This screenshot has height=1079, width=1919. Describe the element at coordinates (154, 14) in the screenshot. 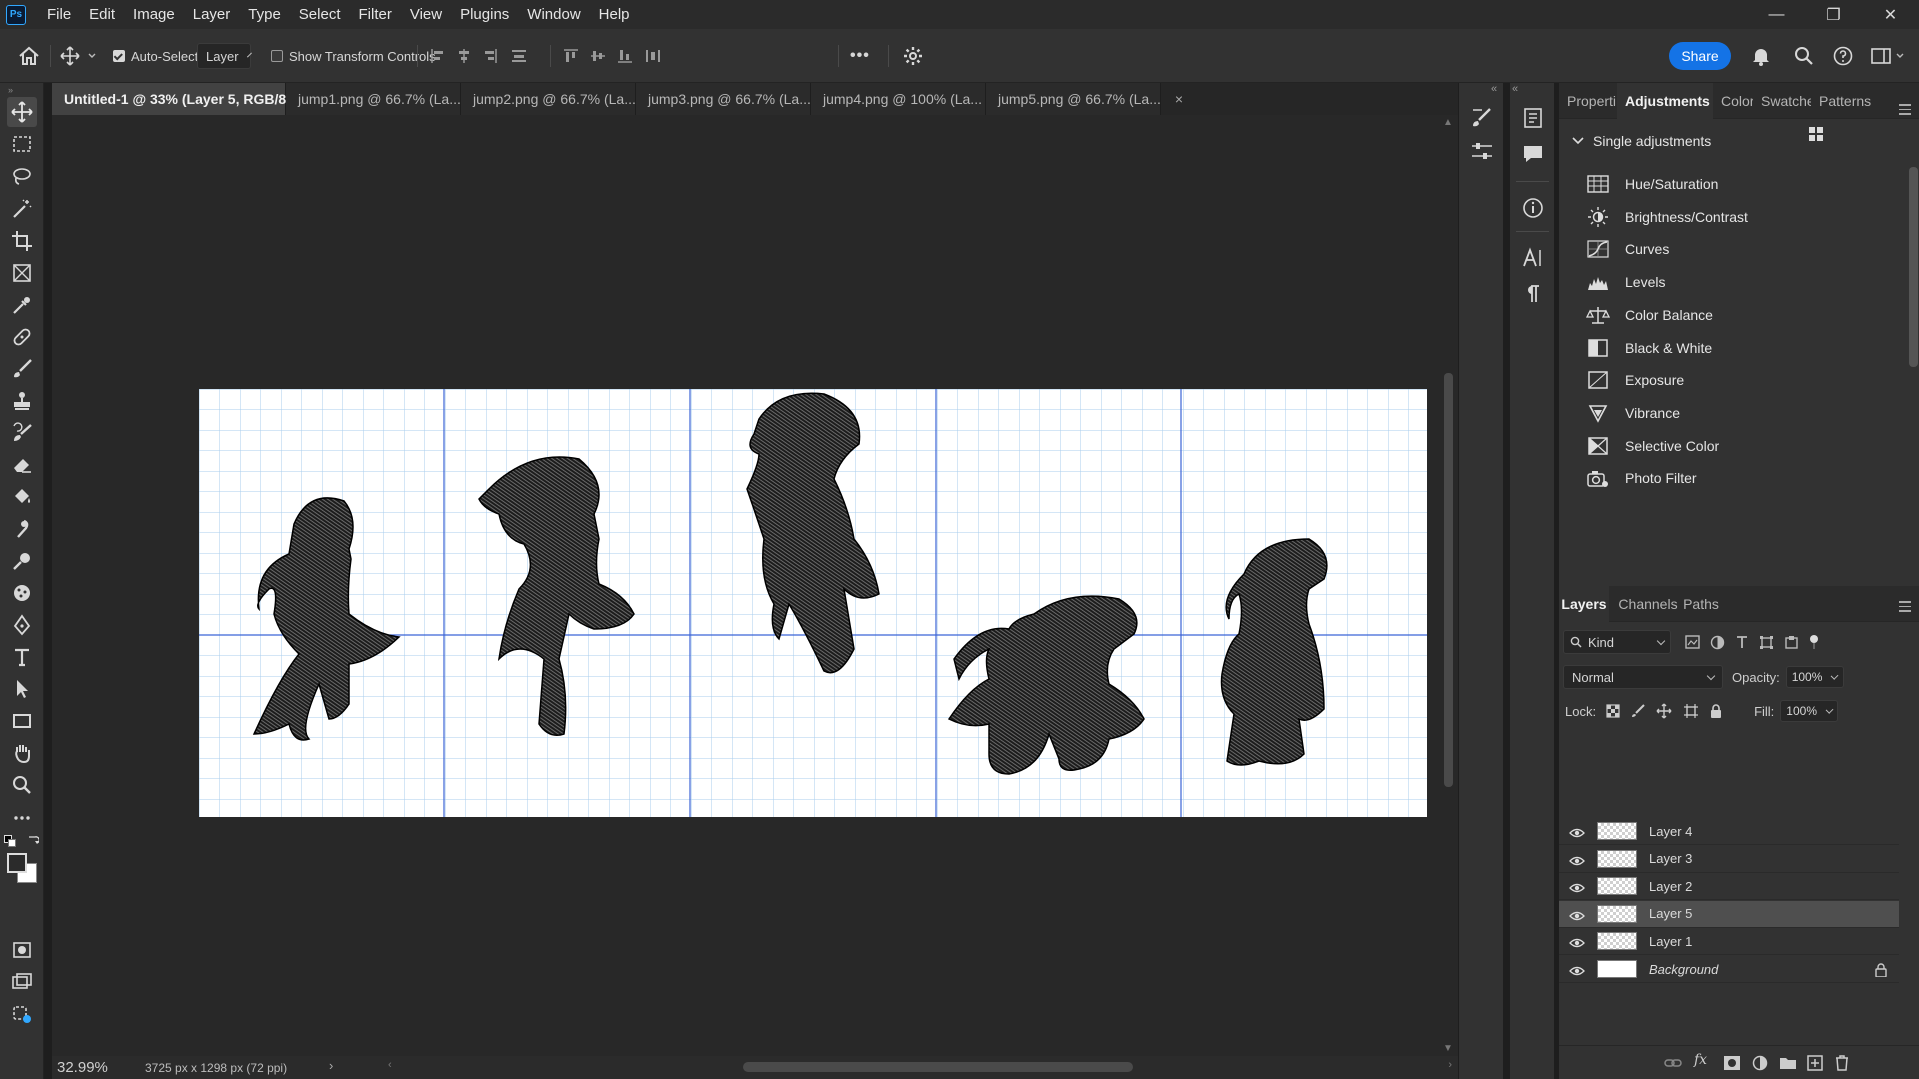

I see `menu-image: Image` at that location.